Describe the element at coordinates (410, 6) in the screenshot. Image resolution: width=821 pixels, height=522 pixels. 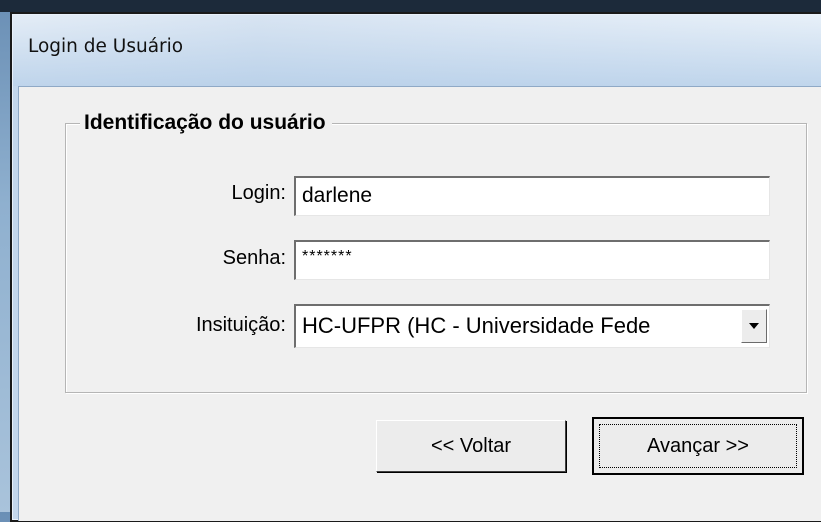
I see `background-taskbar-strip` at that location.